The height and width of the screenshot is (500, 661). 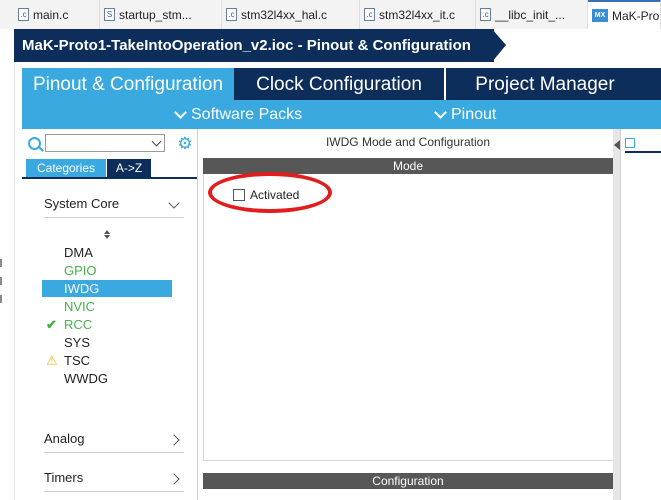 I want to click on breadcrumb-arrow-icon, so click(x=499, y=45).